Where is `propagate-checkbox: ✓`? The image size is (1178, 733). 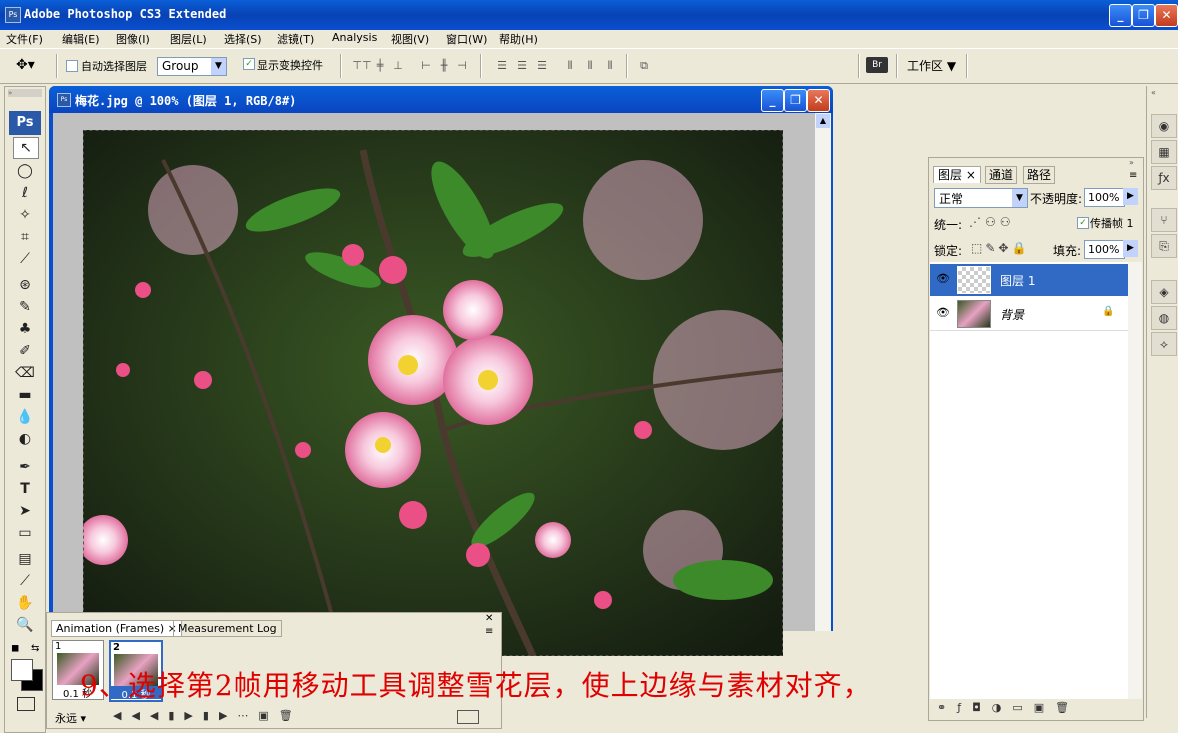
propagate-checkbox: ✓ is located at coordinates (1083, 223).